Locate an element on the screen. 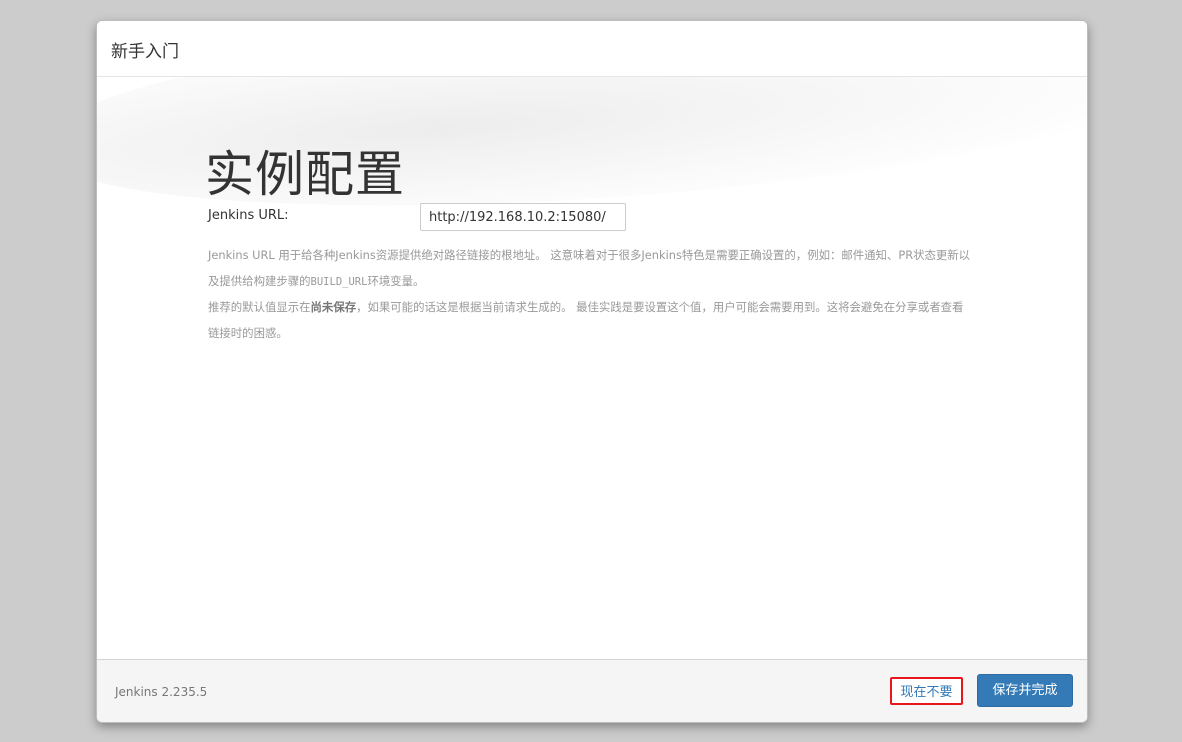 This screenshot has width=1182, height=742. not-now-button: 现在不要 is located at coordinates (926, 691).